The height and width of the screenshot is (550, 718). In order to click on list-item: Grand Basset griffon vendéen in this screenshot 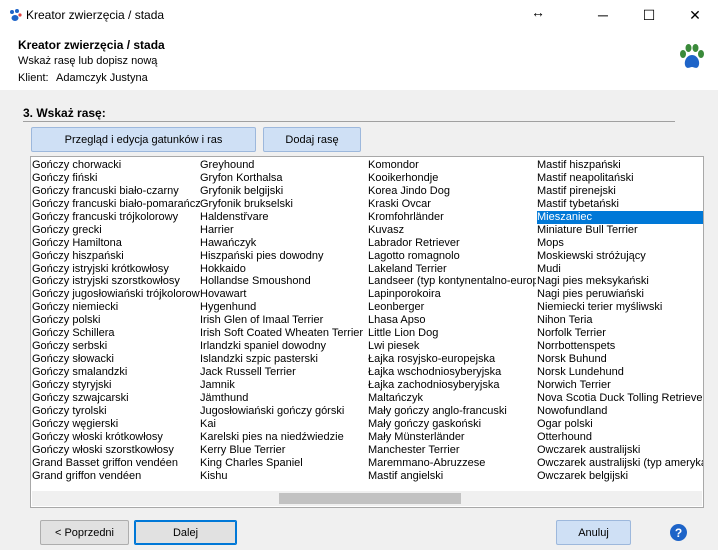, I will do `click(116, 463)`.